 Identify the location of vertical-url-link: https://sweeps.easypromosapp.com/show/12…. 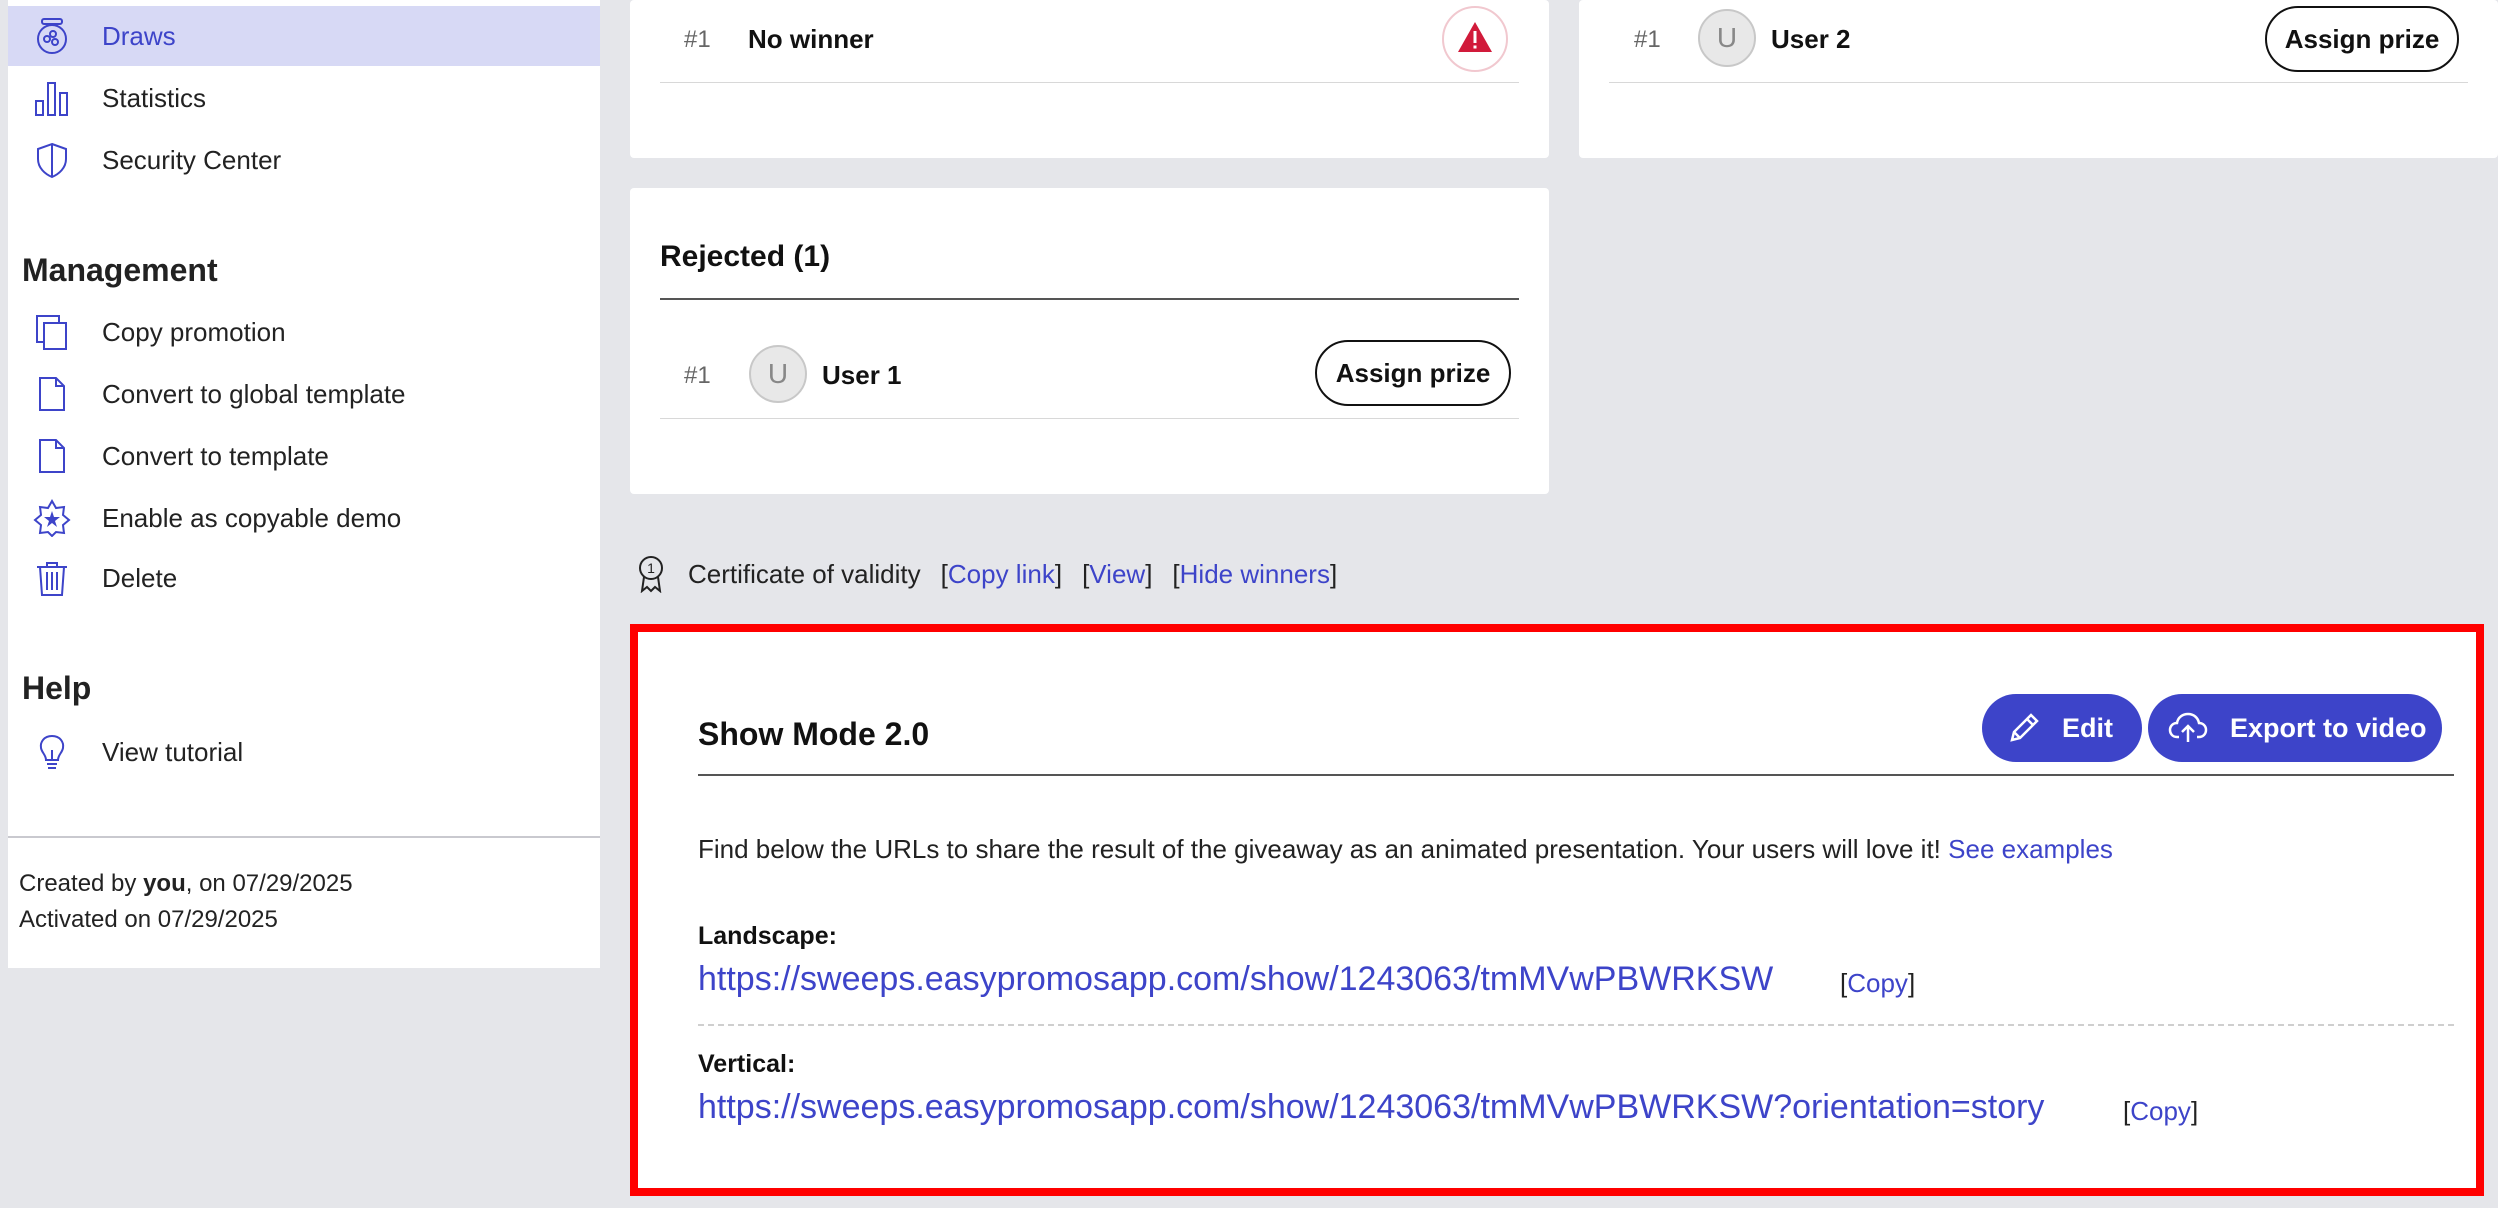
(1371, 1107).